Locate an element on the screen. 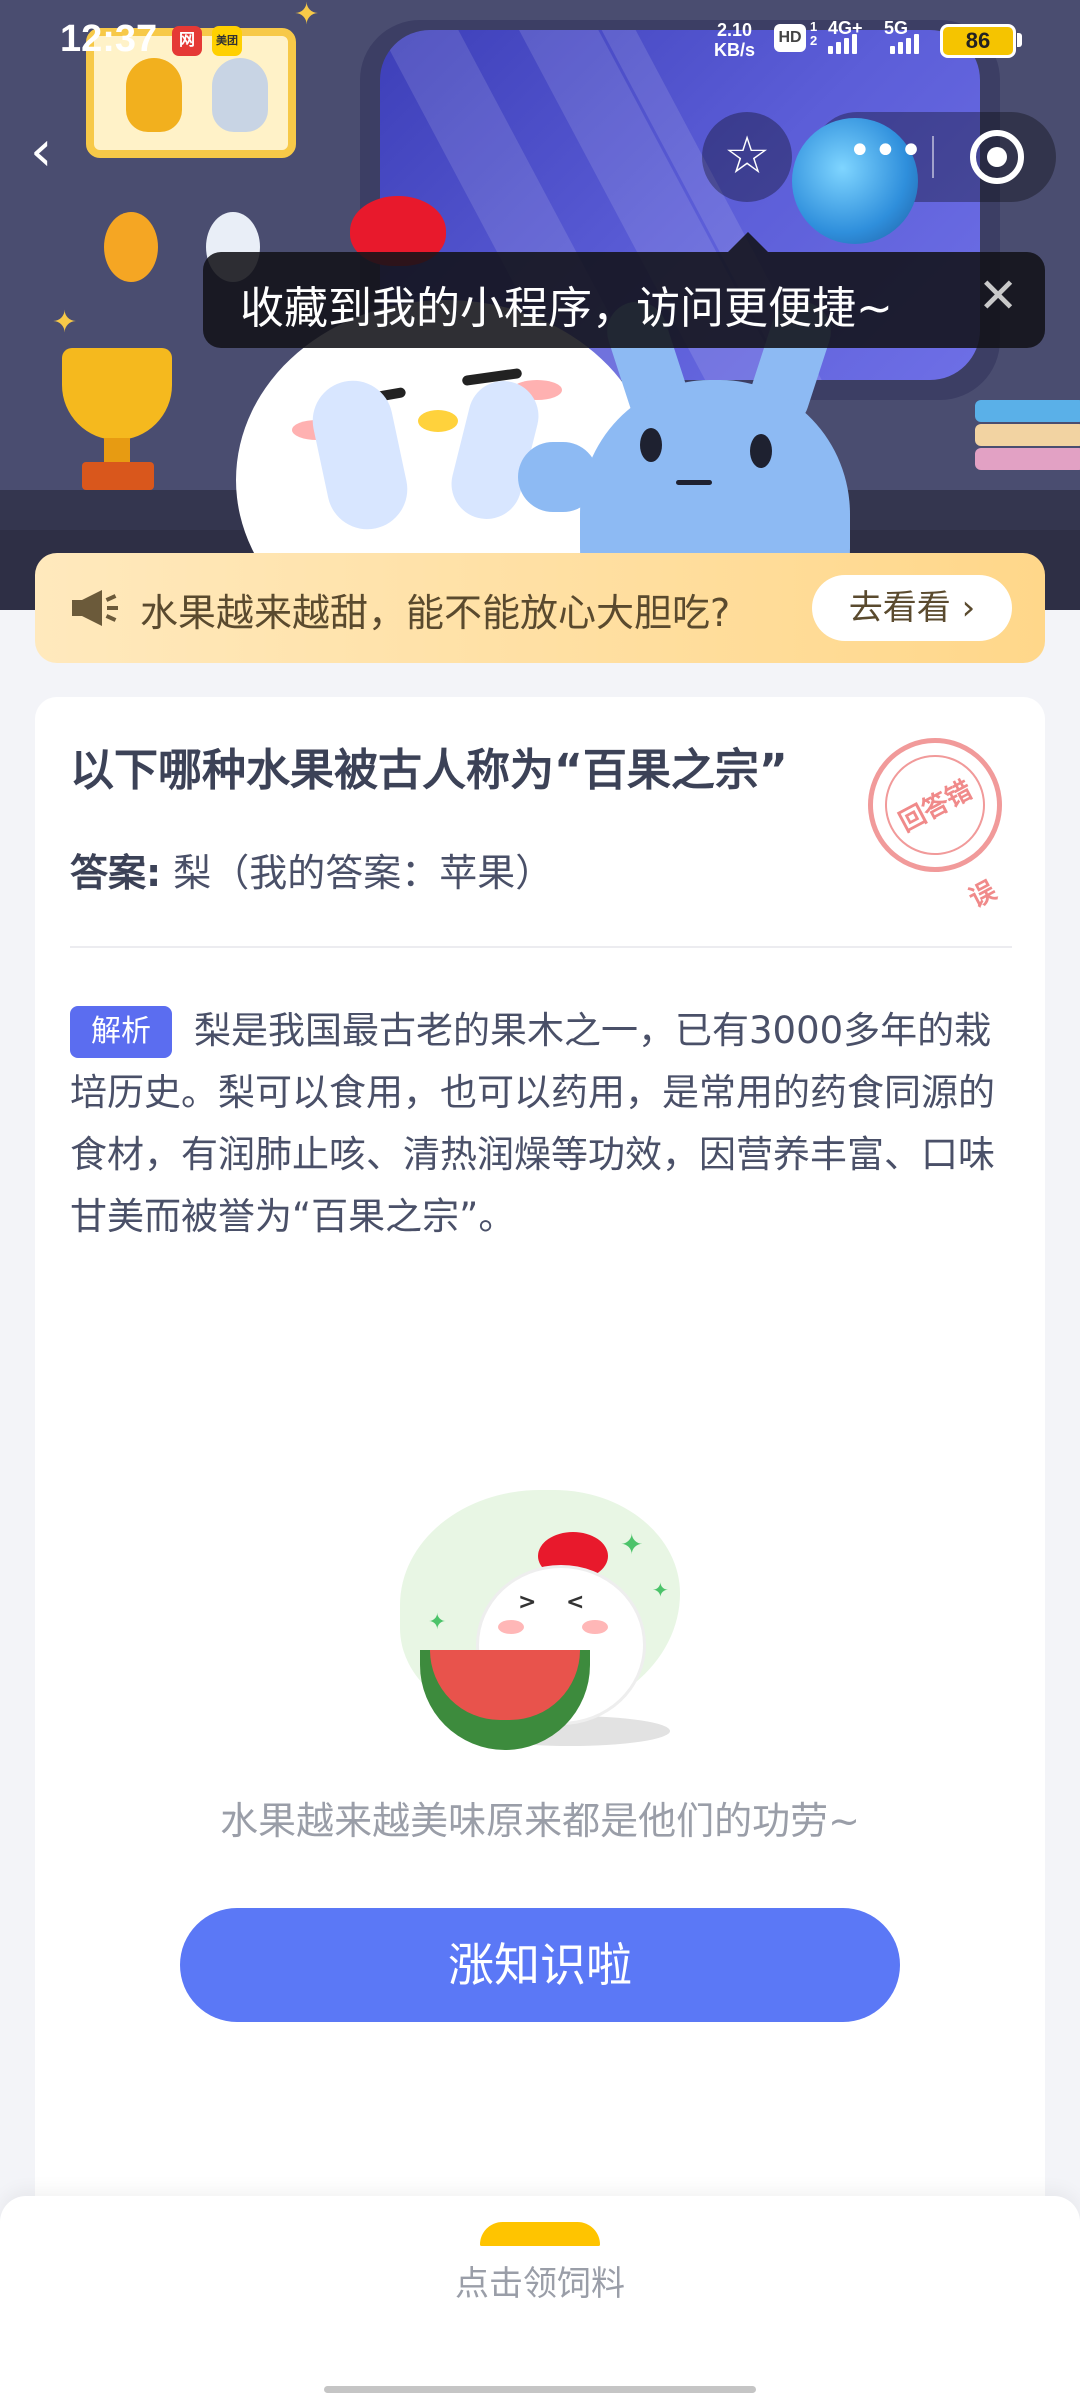  answer-row: 答案: 梨（我的答案：苹果） is located at coordinates (311, 869).